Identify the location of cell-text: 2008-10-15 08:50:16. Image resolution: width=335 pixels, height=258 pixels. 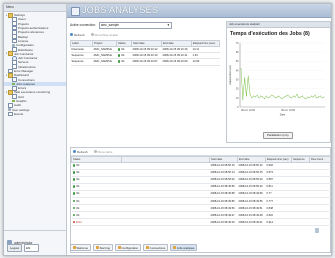
(250, 166).